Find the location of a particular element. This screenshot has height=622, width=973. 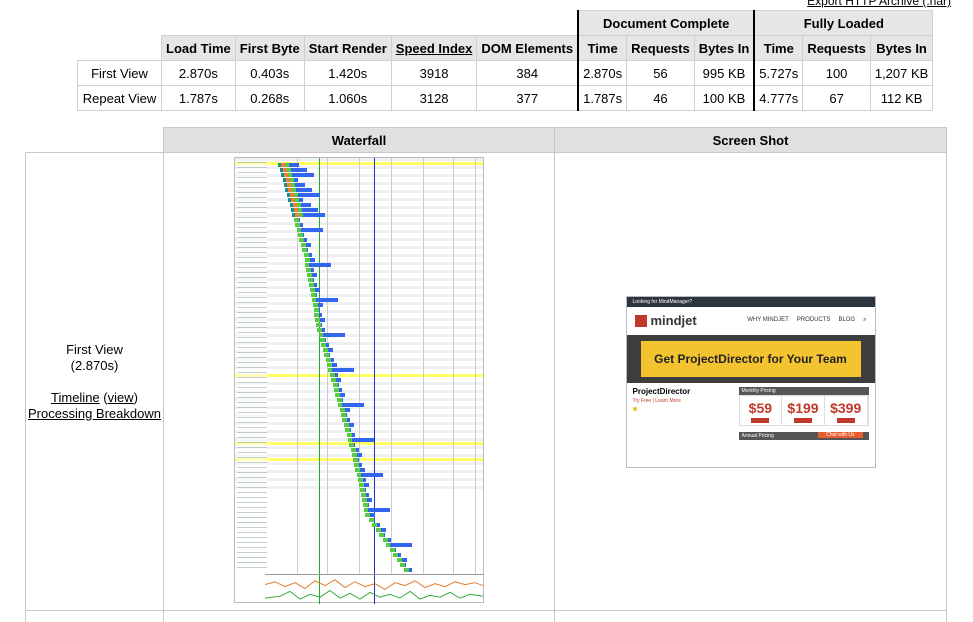

first-view-label: First View is located at coordinates (94, 349).